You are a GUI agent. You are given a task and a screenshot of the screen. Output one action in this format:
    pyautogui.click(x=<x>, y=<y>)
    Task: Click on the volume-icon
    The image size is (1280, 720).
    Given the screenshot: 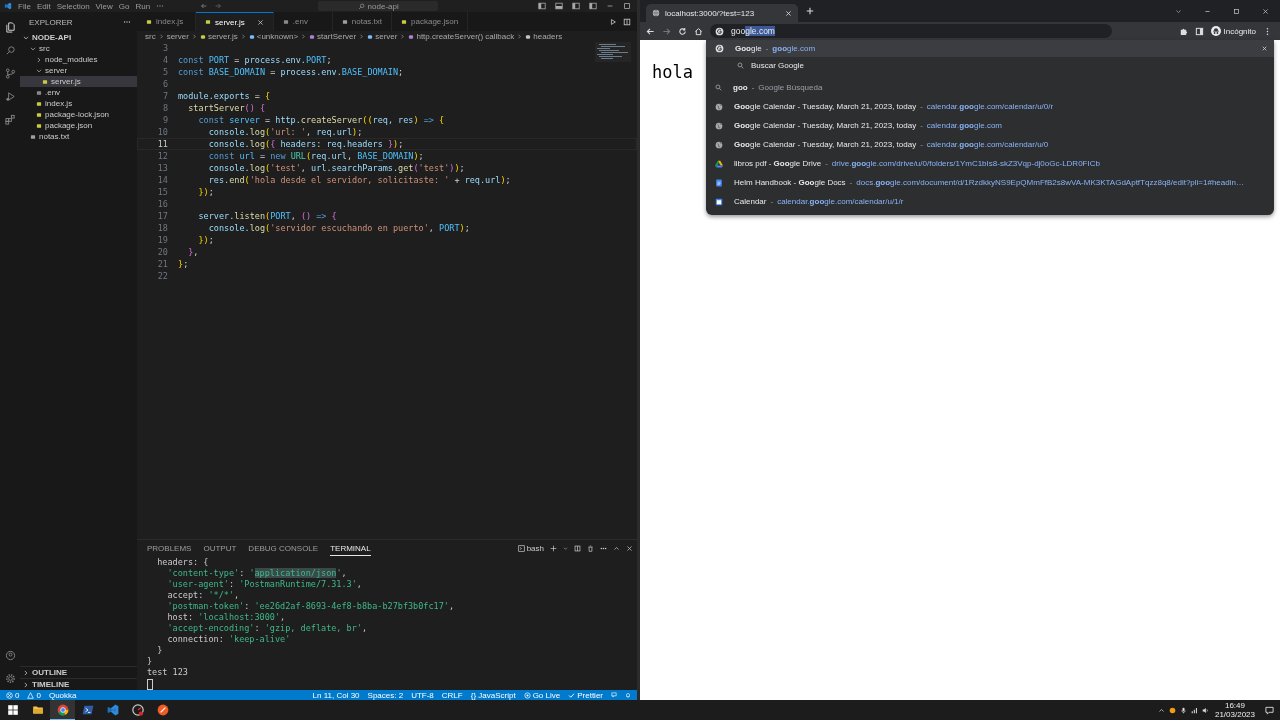 What is the action you would take?
    pyautogui.click(x=1205, y=710)
    